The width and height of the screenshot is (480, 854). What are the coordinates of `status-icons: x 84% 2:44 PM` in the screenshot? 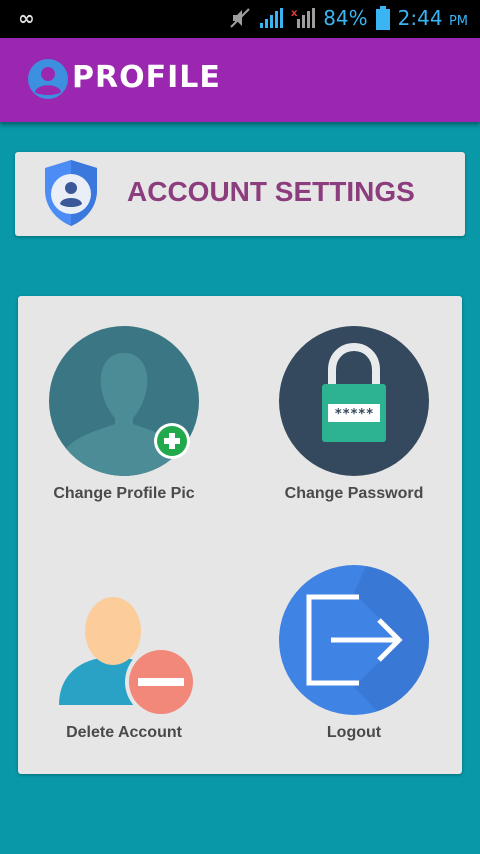 It's located at (348, 18).